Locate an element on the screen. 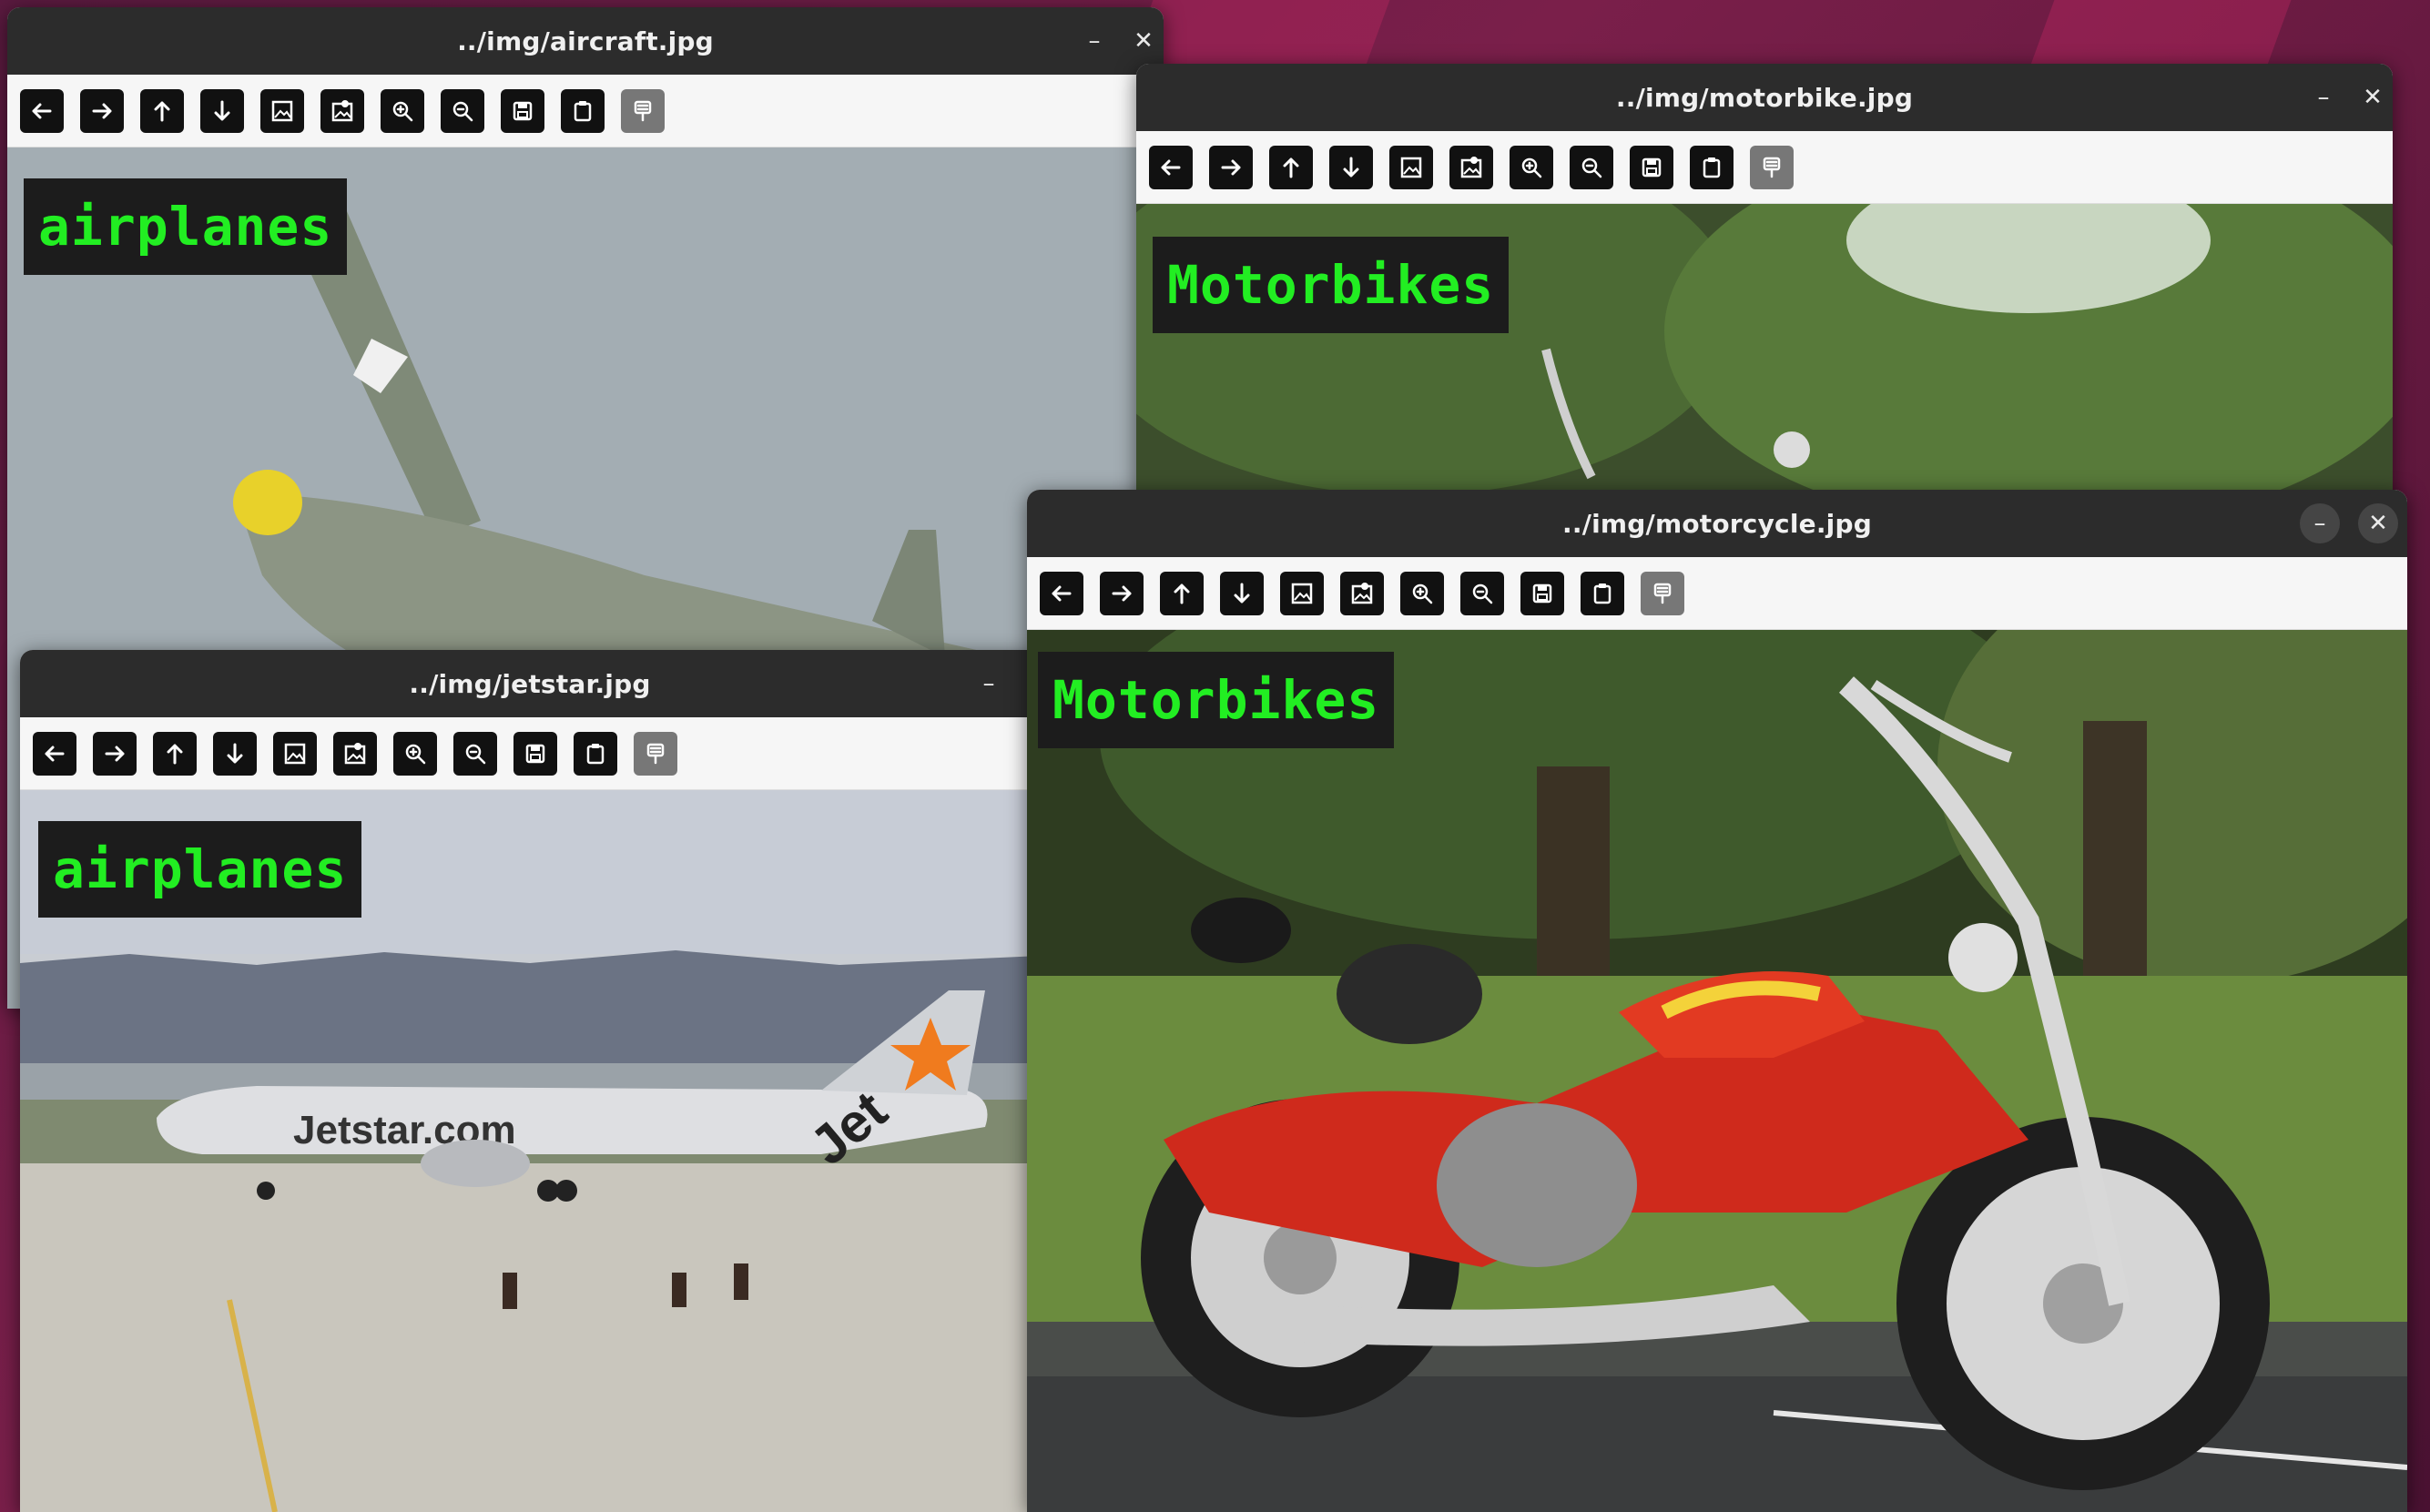  arrow-right-icon is located at coordinates (102, 110).